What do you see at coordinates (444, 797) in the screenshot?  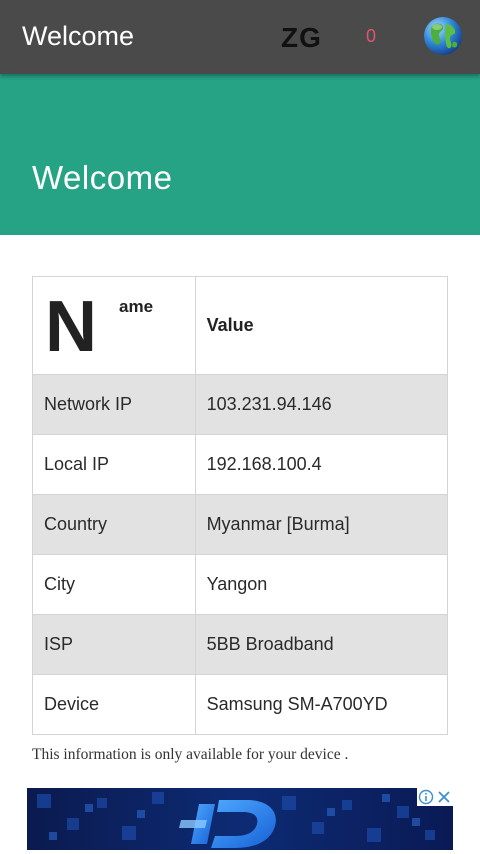 I see `close-icon` at bounding box center [444, 797].